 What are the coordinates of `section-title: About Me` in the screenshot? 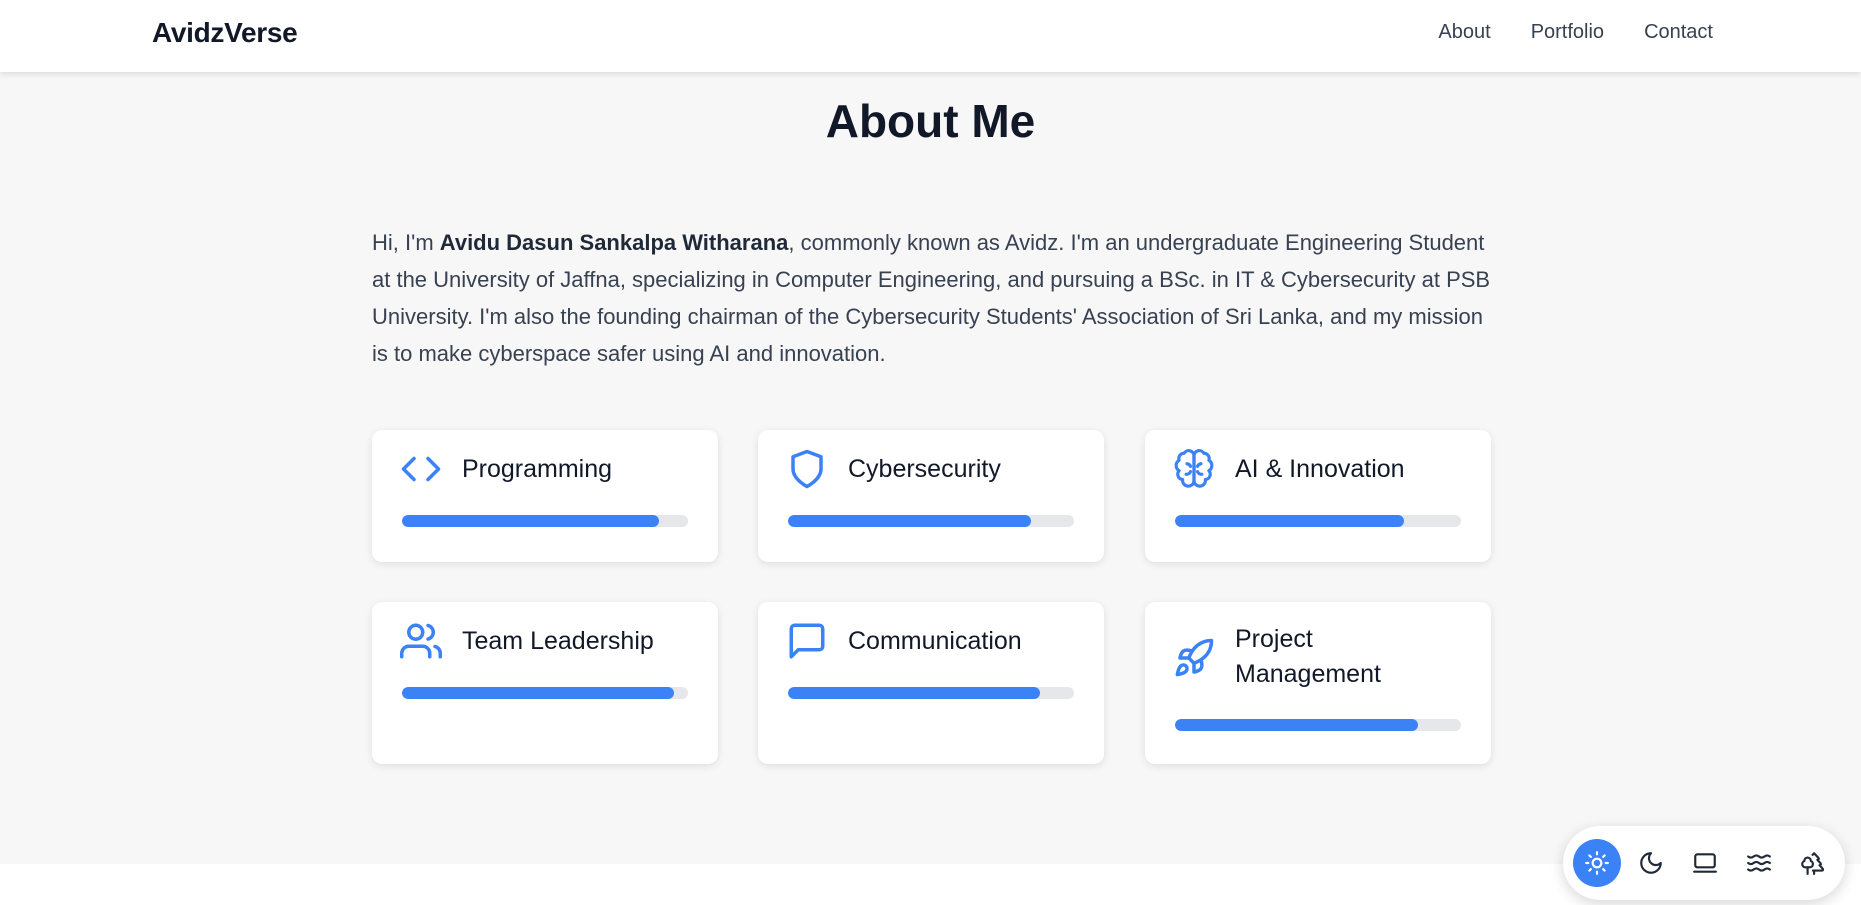 It's located at (930, 121).